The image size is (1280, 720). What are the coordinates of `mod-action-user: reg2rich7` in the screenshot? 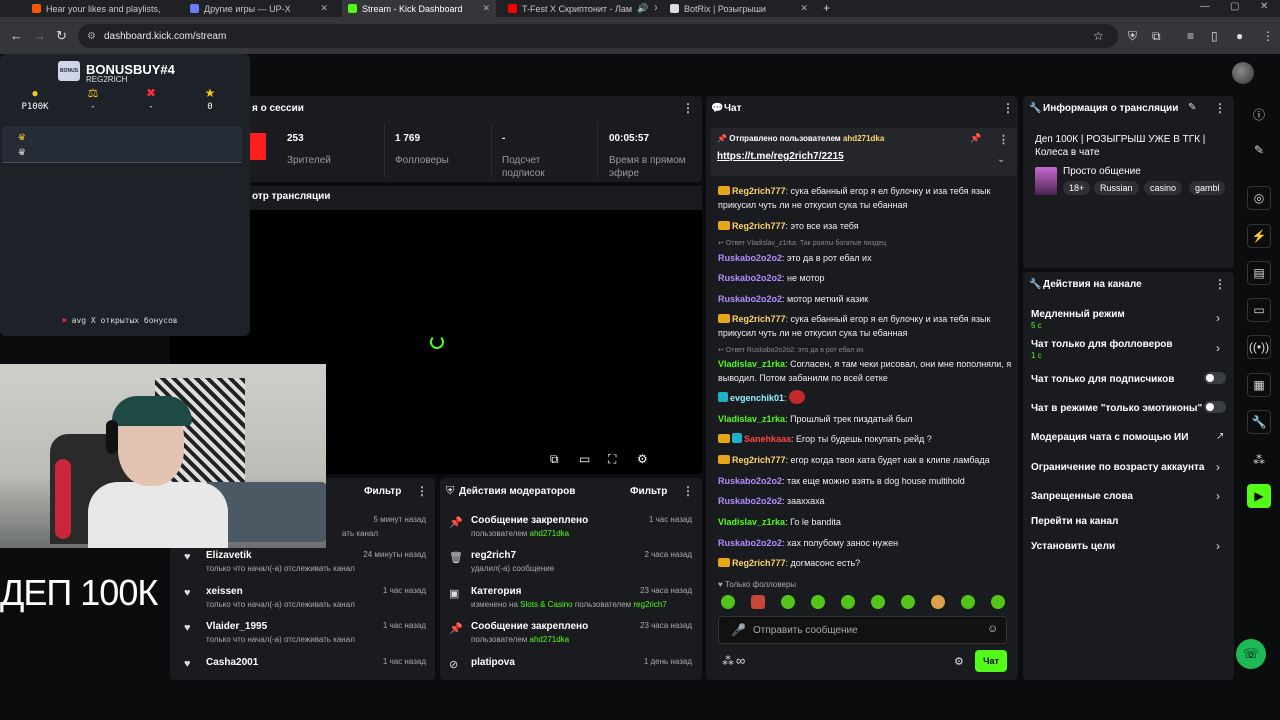 It's located at (649, 604).